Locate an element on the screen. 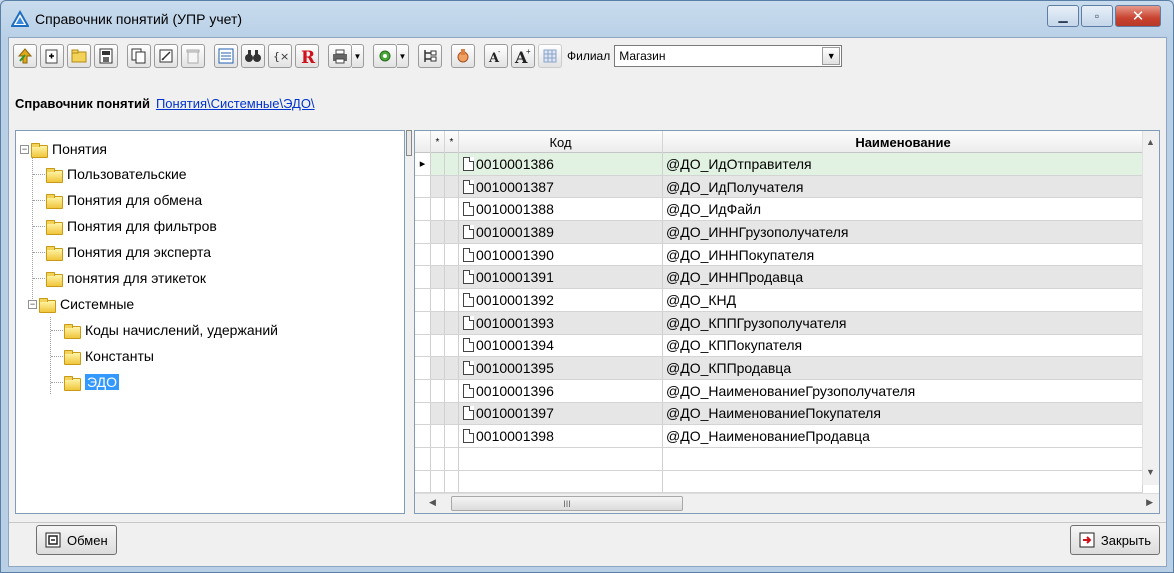 This screenshot has width=1174, height=573. up-level-button is located at coordinates (25, 56).